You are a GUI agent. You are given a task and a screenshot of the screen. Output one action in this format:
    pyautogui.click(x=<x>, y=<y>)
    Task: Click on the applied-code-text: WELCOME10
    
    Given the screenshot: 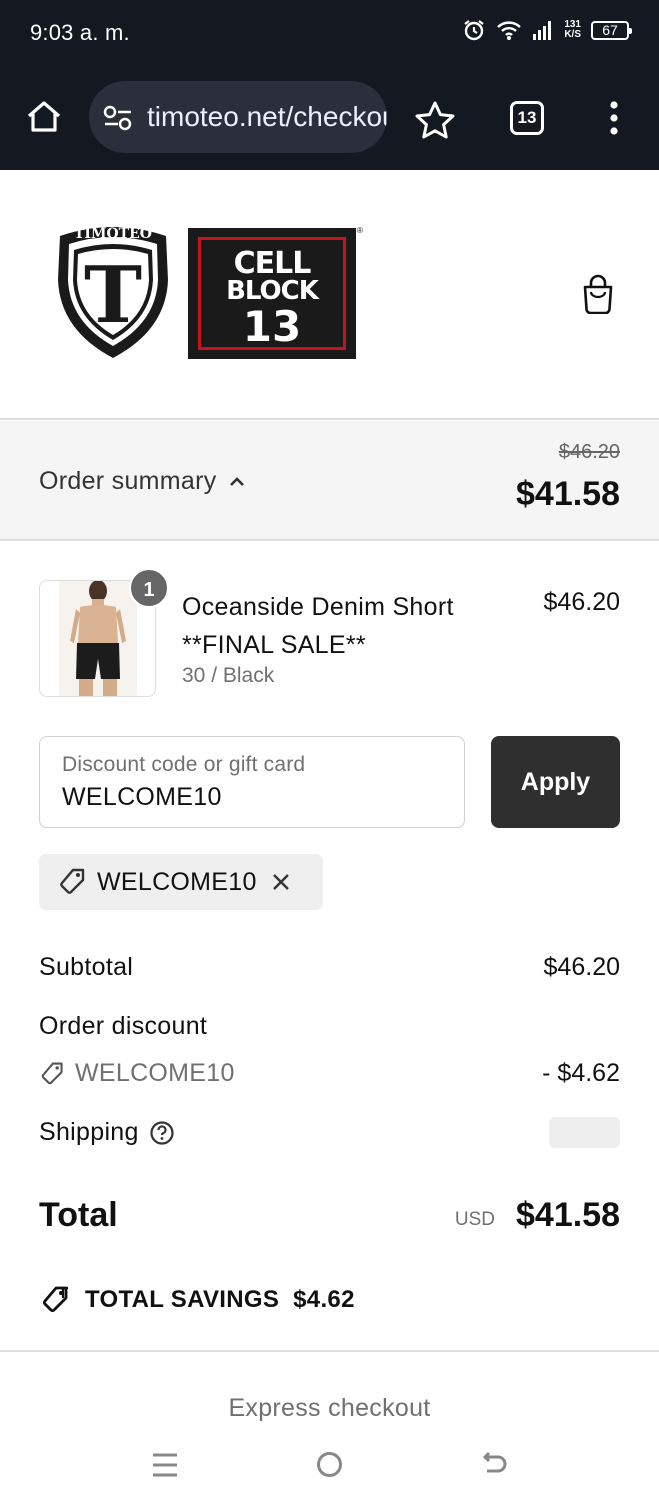 What is the action you would take?
    pyautogui.click(x=177, y=881)
    